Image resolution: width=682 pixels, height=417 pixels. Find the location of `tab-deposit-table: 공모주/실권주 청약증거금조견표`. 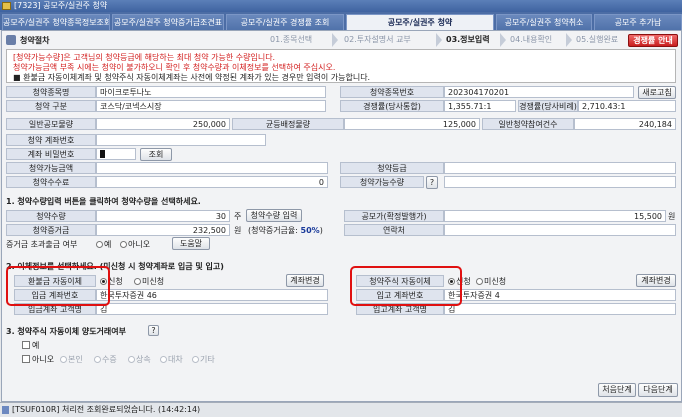

tab-deposit-table: 공모주/실권주 청약증거금조견표 is located at coordinates (168, 22).